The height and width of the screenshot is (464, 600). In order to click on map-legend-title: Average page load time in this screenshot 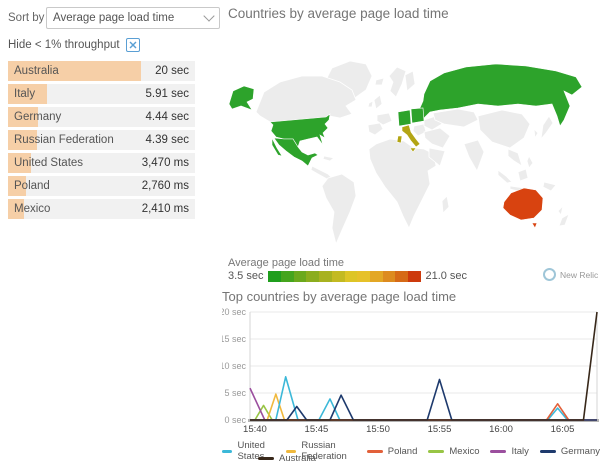, I will do `click(286, 263)`.